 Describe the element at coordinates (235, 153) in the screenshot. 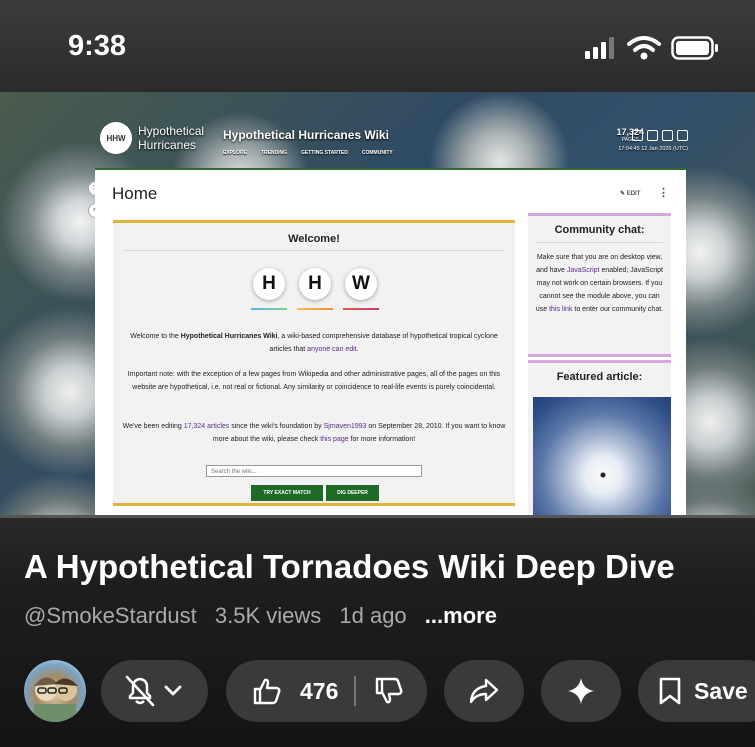

I see `wiki-nav-explore: EXPLORE` at that location.